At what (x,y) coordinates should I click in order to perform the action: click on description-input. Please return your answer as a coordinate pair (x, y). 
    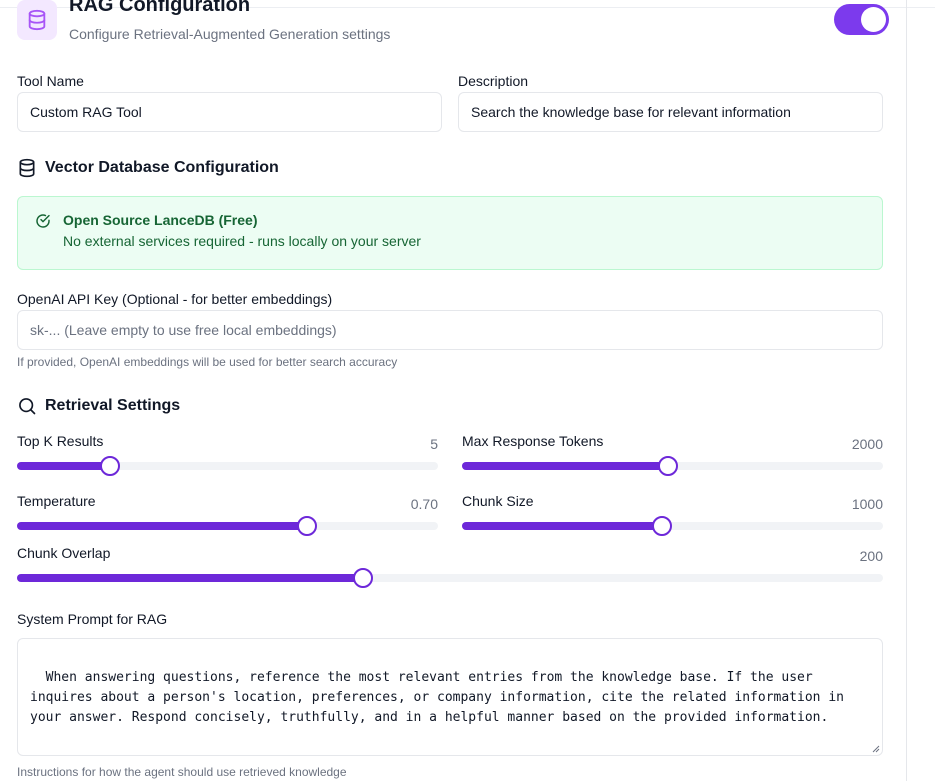
    Looking at the image, I should click on (670, 112).